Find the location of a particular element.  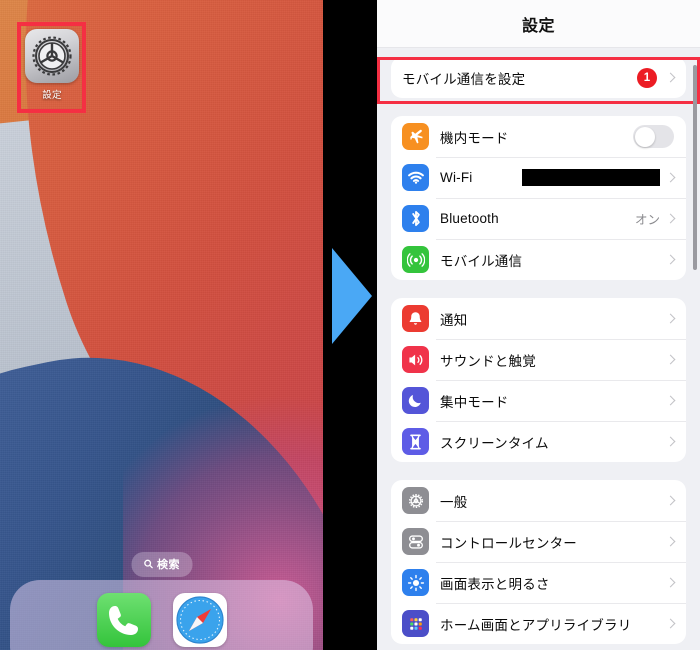

flow-arrow is located at coordinates (352, 296).